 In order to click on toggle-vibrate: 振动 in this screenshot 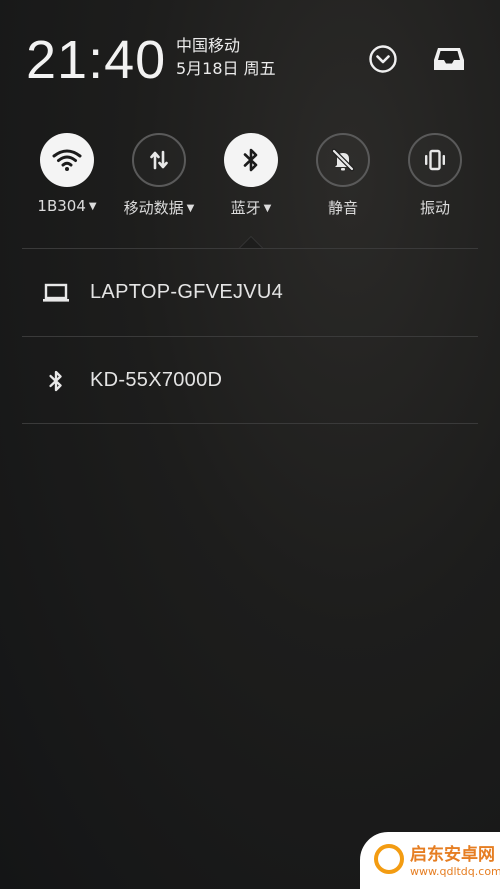, I will do `click(435, 175)`.